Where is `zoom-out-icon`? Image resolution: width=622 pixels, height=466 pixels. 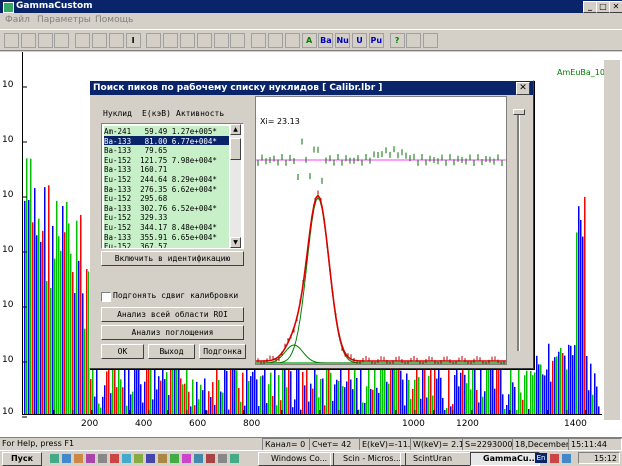
zoom-out-icon is located at coordinates (187, 40).